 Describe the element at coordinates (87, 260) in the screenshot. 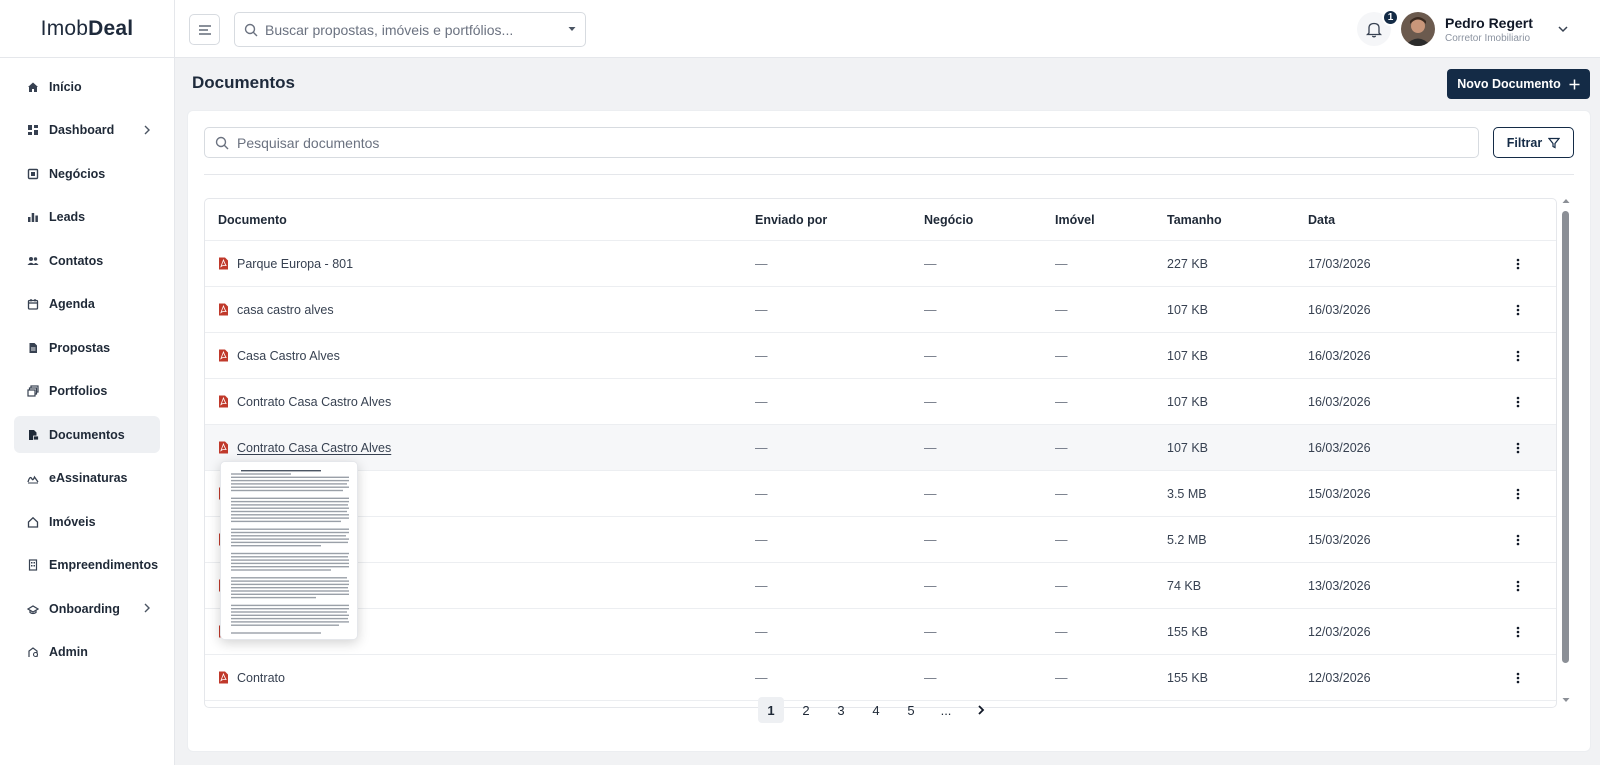

I see `sidebar-item-contatos: Contatos` at that location.